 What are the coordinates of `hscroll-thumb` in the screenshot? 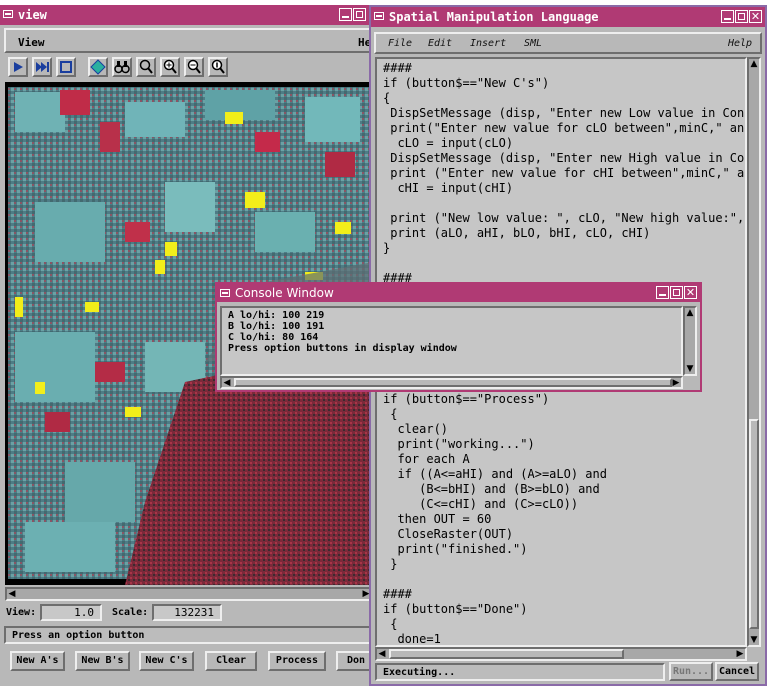 It's located at (506, 654).